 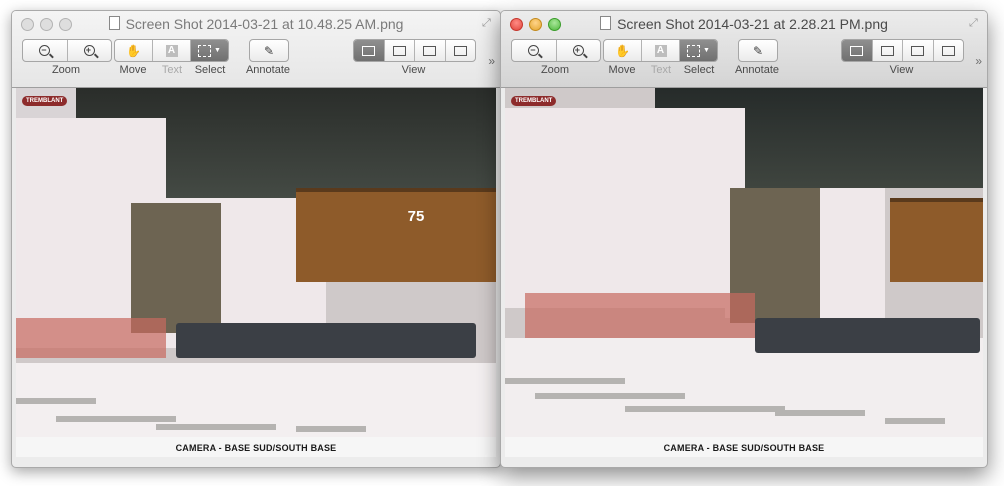 What do you see at coordinates (625, 208) in the screenshot?
I see `ski-slope` at bounding box center [625, 208].